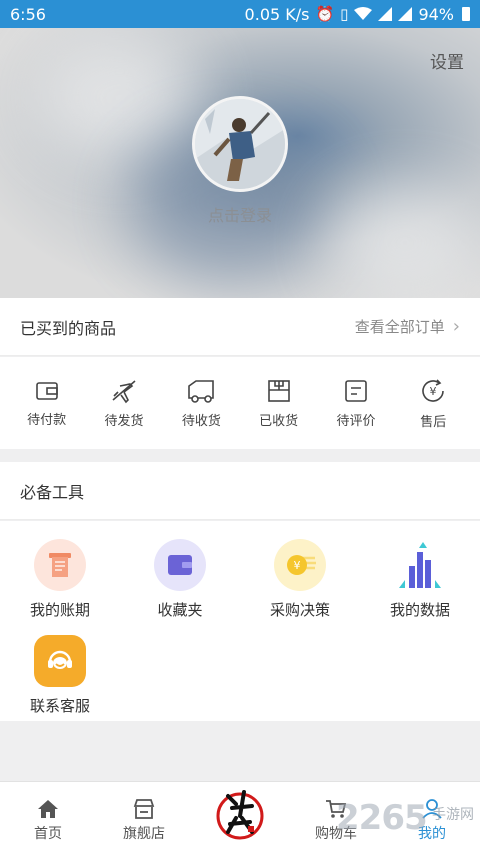  Describe the element at coordinates (46, 390) in the screenshot. I see `wallet-icon` at that location.